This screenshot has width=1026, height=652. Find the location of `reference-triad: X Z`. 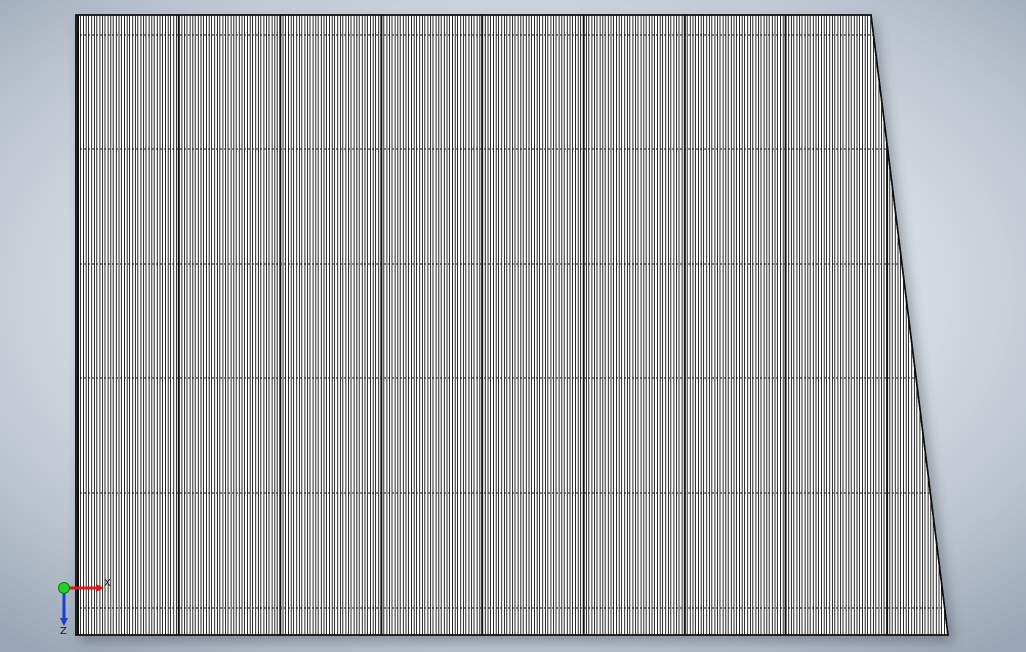

reference-triad: X Z is located at coordinates (84, 607).